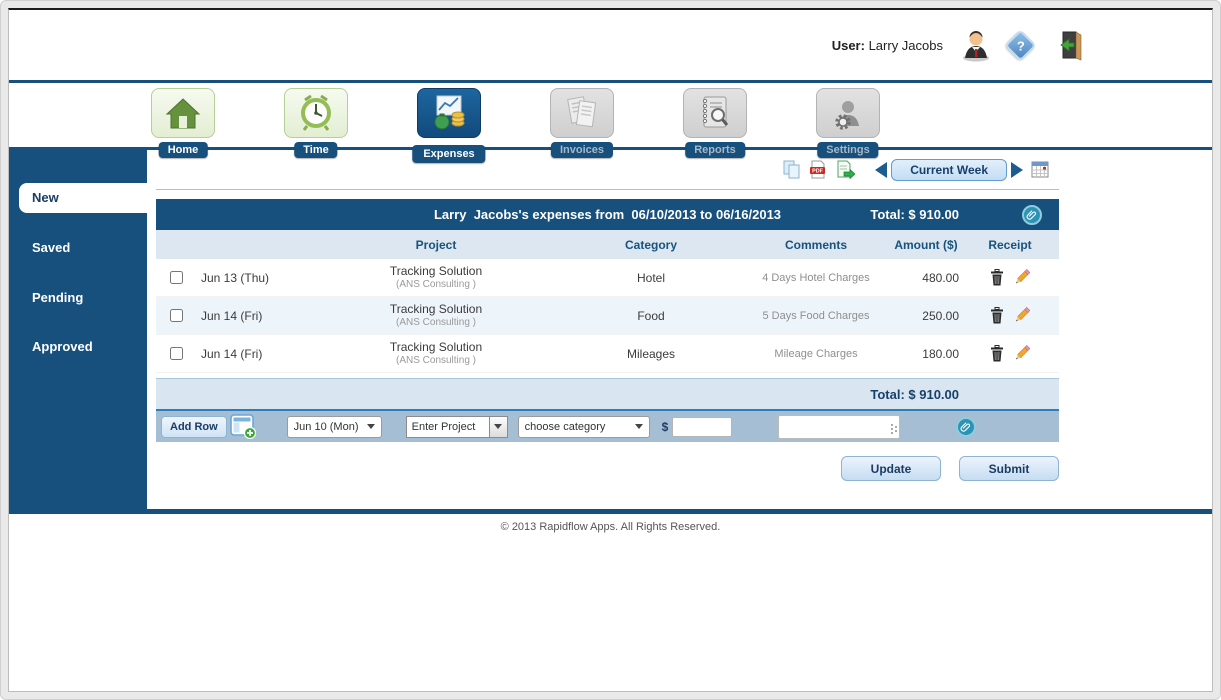 This screenshot has width=1221, height=700. I want to click on user-avatar-icon, so click(976, 45).